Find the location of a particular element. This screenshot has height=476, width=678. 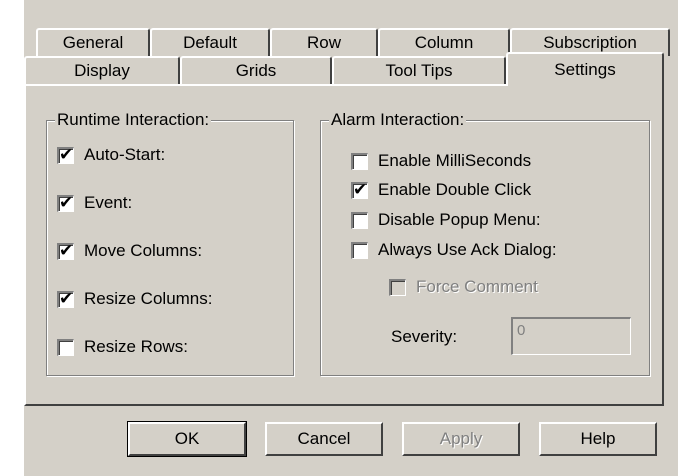

checkbox-label: Move Columns: is located at coordinates (143, 250).